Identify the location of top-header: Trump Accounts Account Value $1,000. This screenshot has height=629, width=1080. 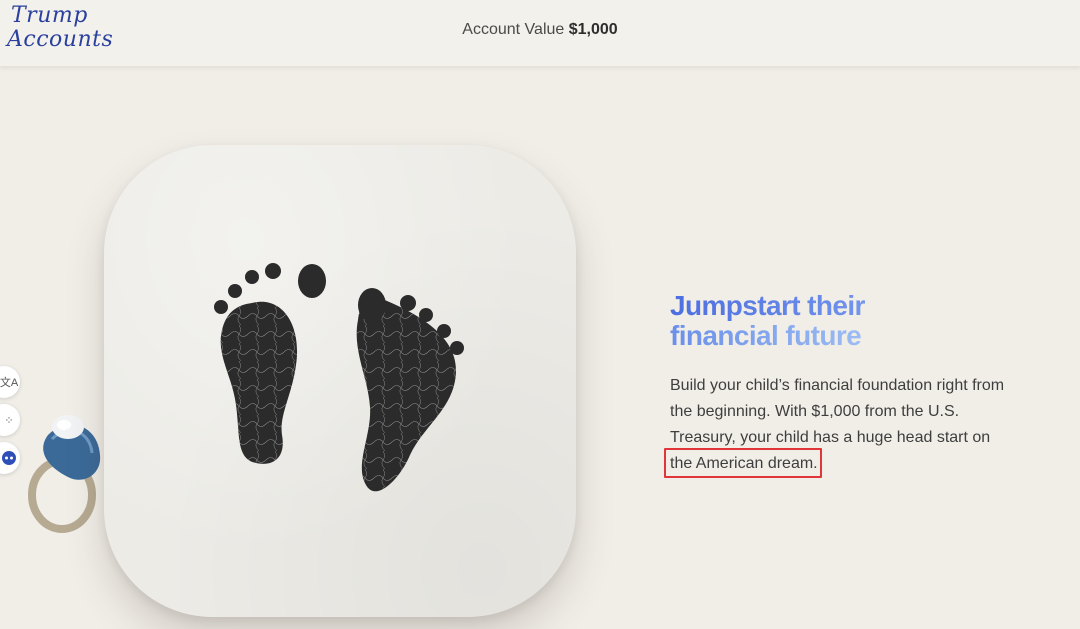
(540, 33).